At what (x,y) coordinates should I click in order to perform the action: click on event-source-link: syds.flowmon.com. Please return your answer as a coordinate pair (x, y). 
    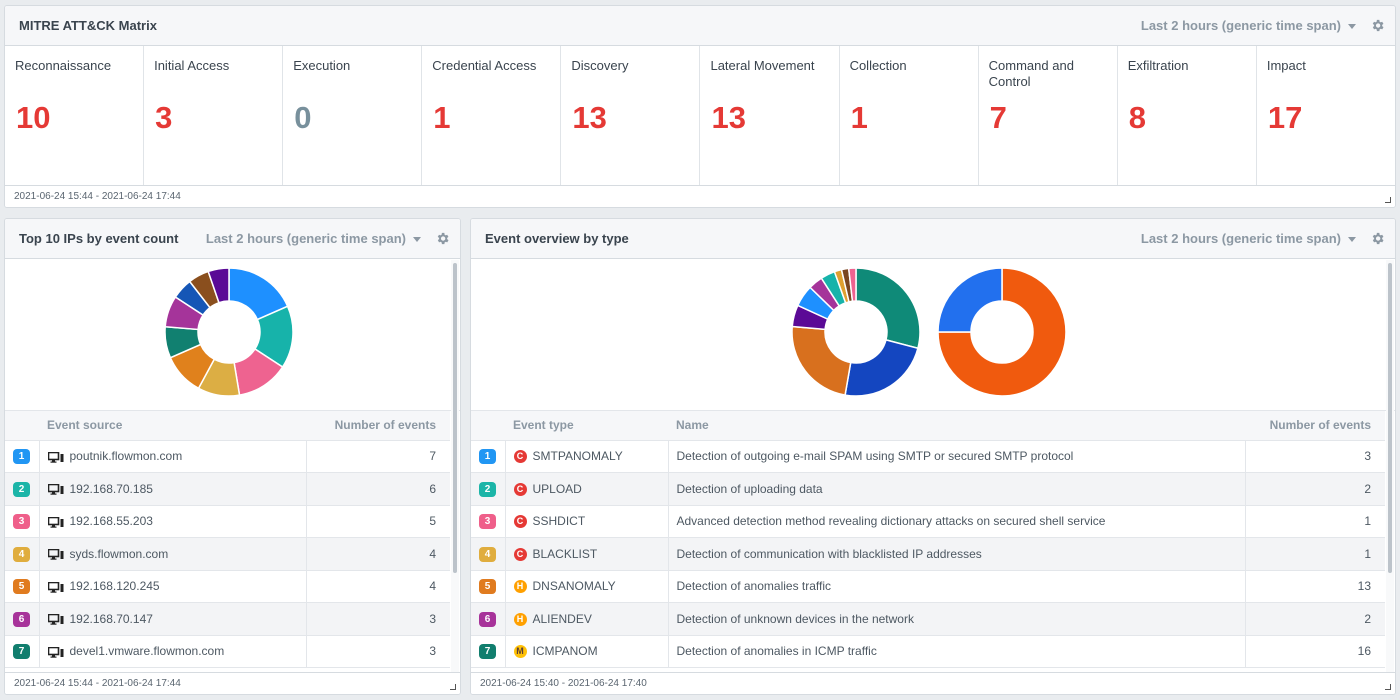
    Looking at the image, I should click on (119, 554).